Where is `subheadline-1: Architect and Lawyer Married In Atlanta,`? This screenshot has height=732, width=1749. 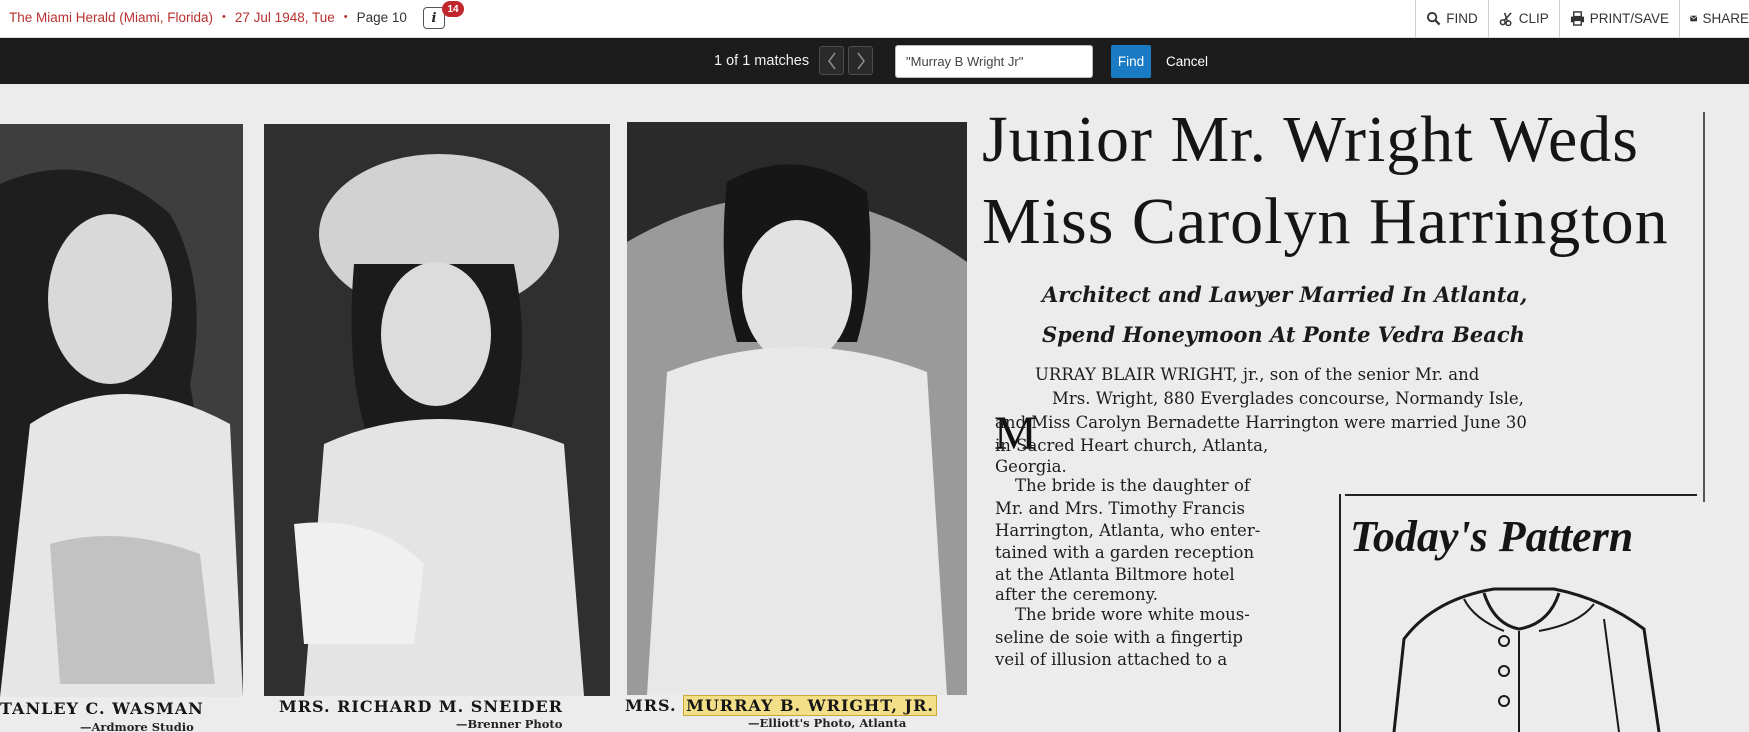 subheadline-1: Architect and Lawyer Married In Atlanta, is located at coordinates (1285, 294).